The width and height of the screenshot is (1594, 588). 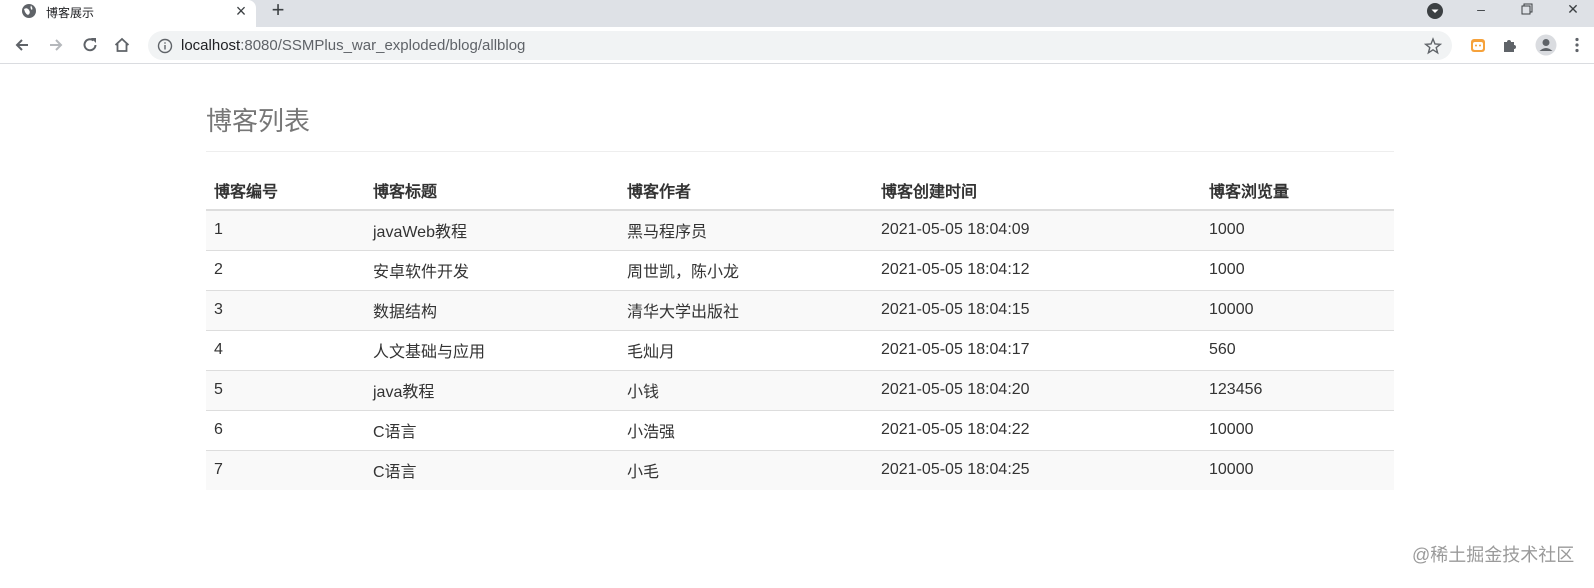 I want to click on cell-views: 560, so click(x=1297, y=349).